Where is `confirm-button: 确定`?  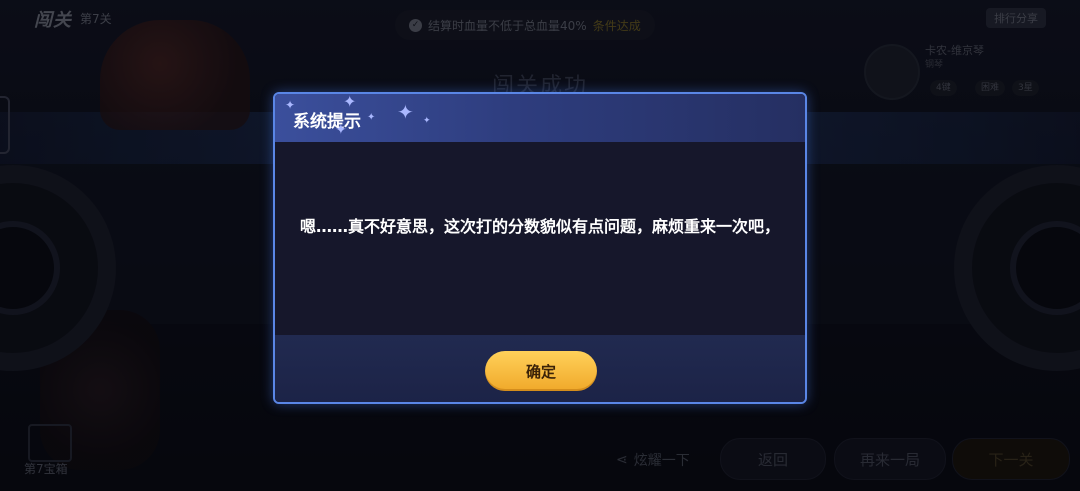
confirm-button: 确定 is located at coordinates (541, 371).